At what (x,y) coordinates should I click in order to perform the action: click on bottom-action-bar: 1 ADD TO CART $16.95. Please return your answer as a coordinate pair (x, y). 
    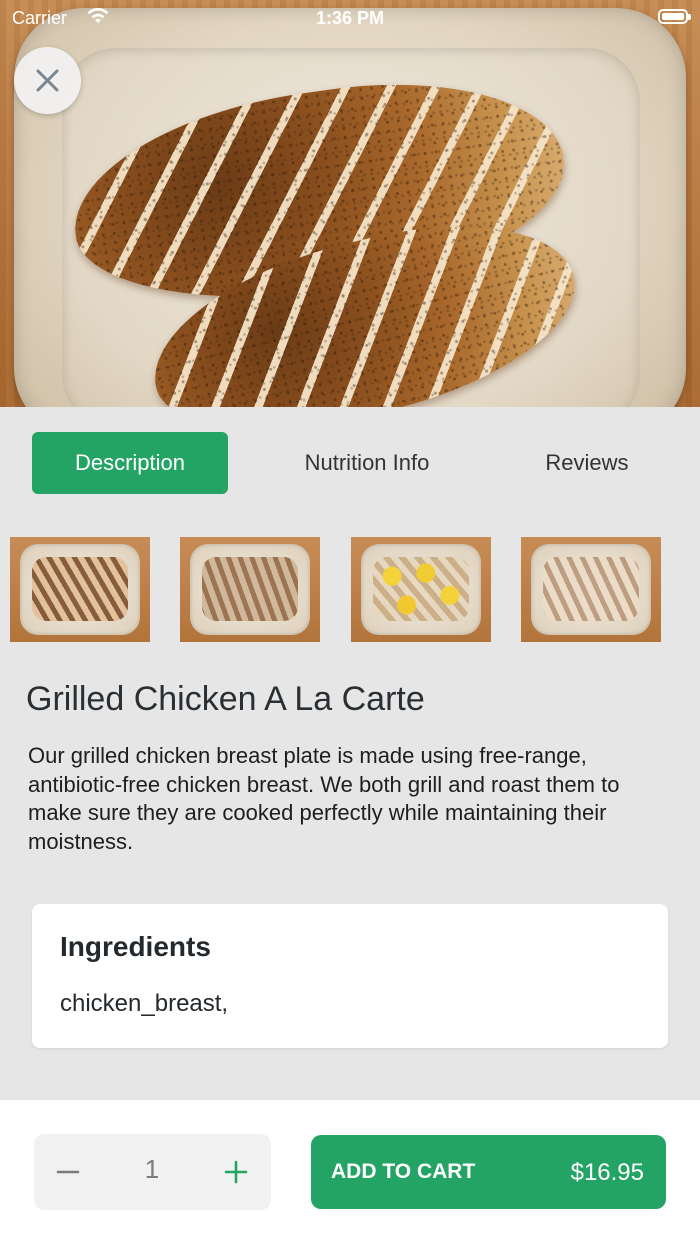
    Looking at the image, I should click on (350, 1172).